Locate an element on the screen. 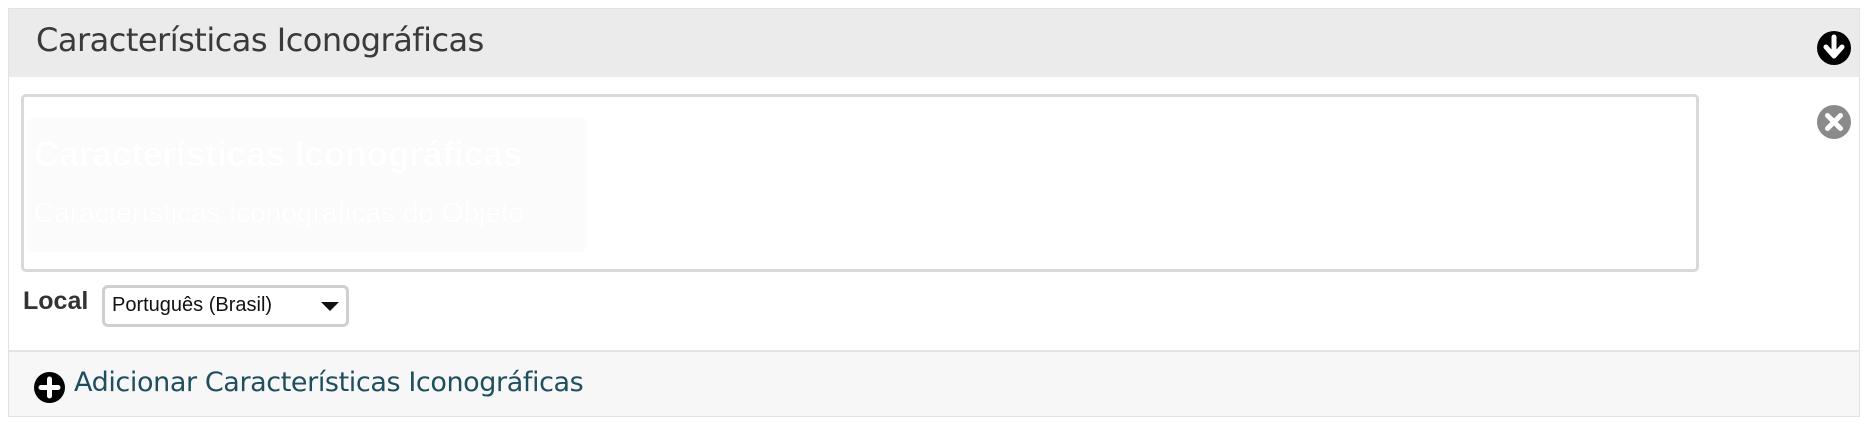  plus-circle-icon is located at coordinates (49, 387).